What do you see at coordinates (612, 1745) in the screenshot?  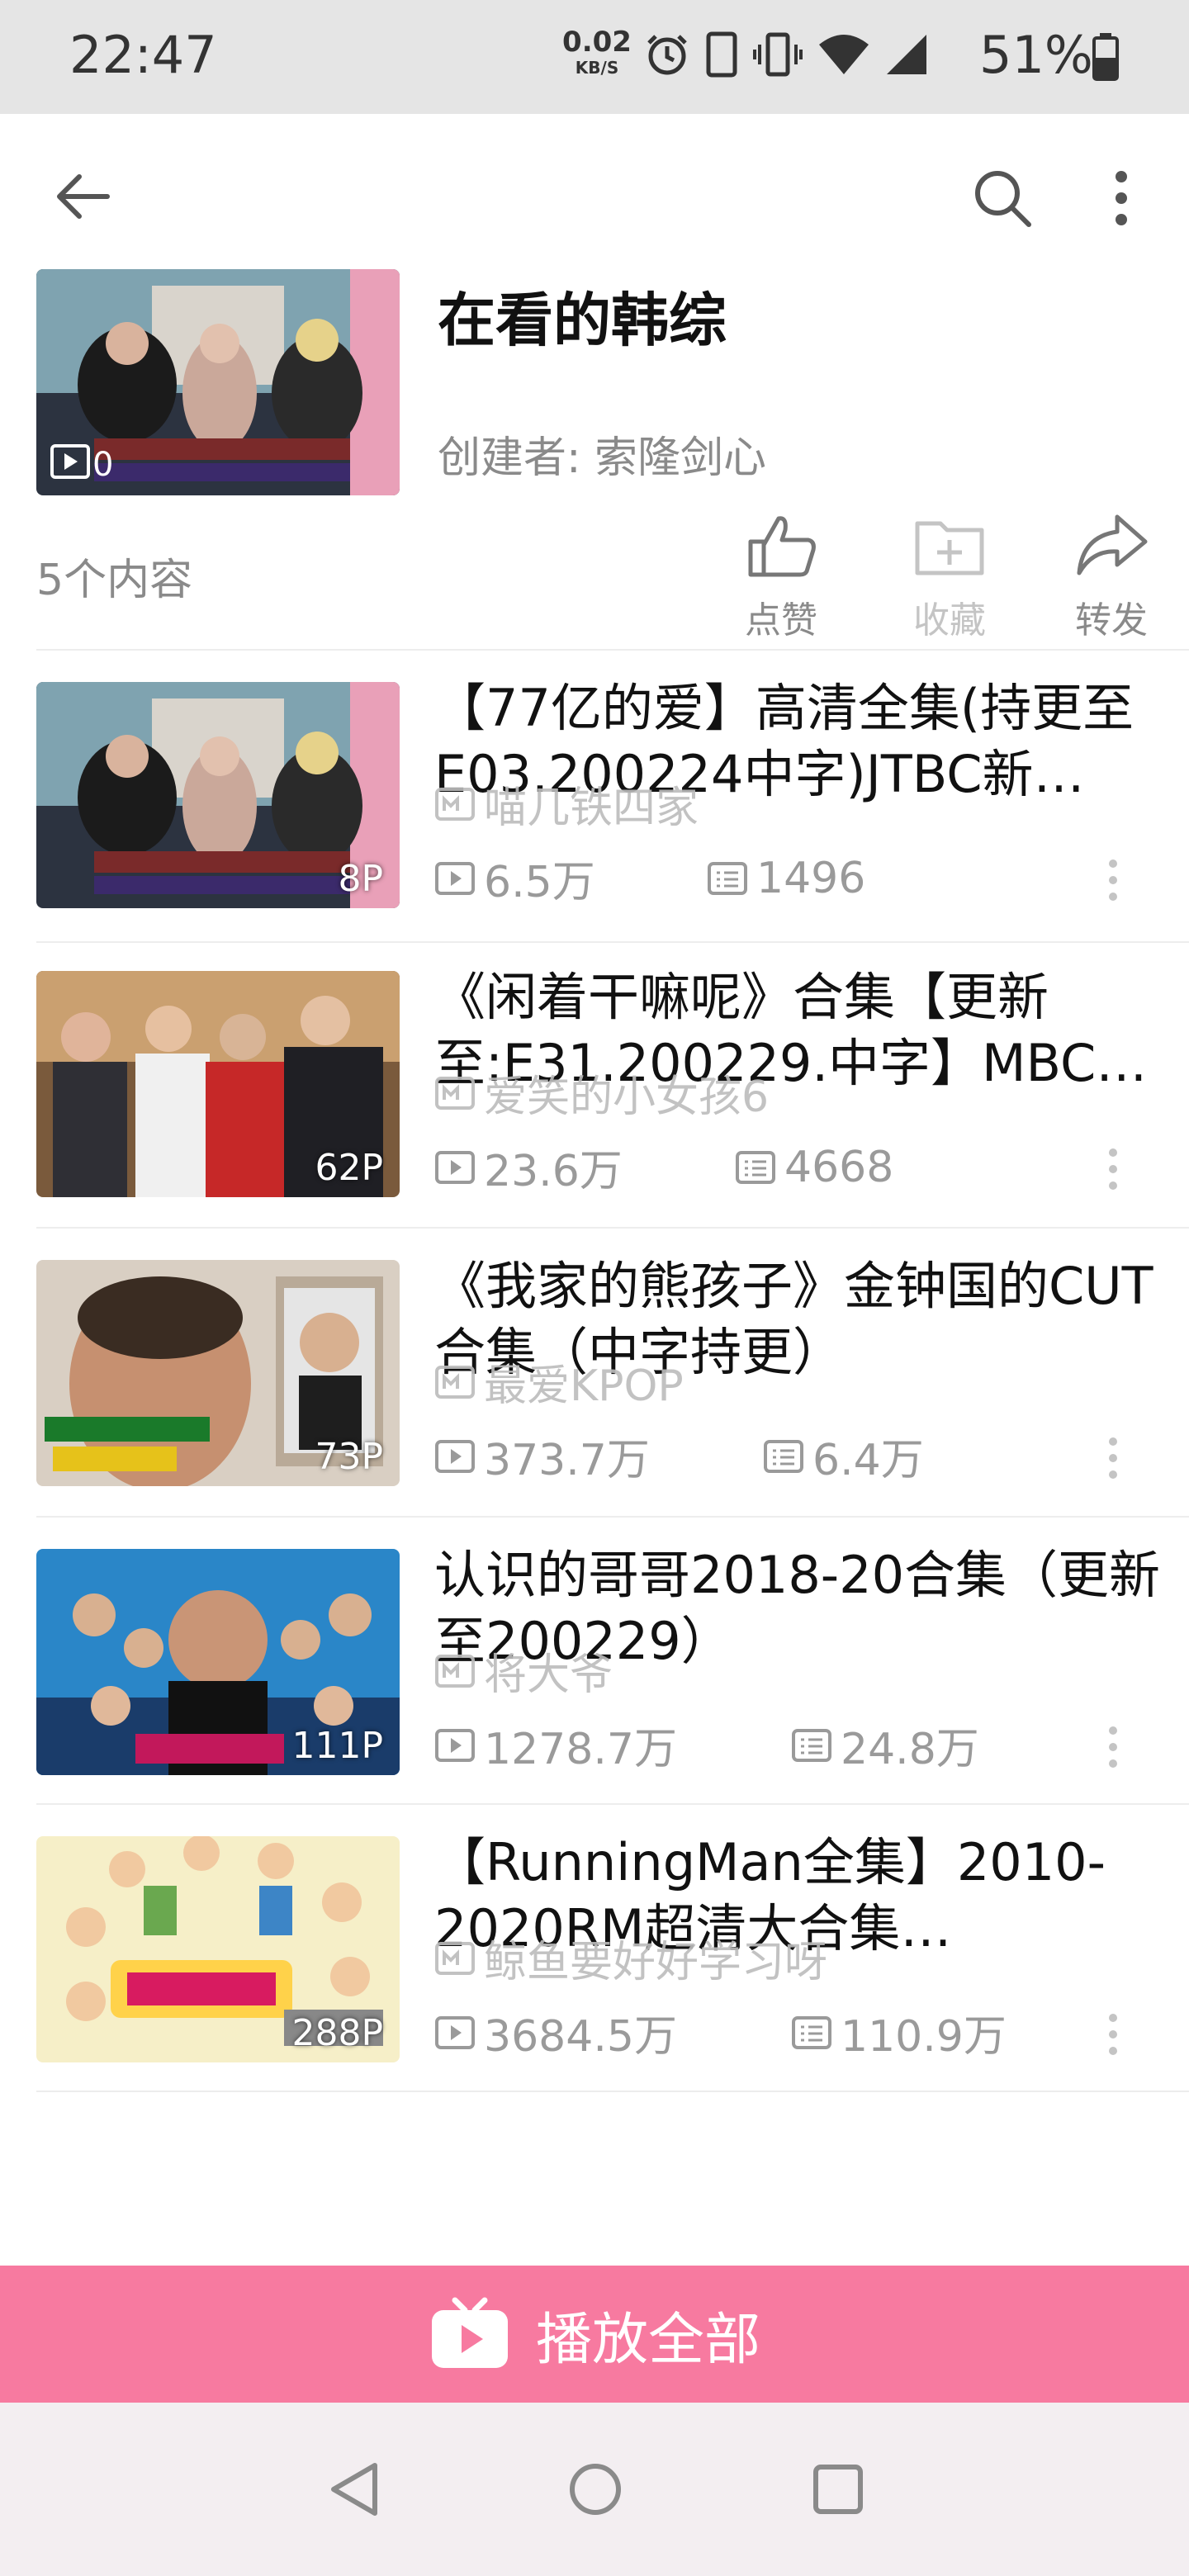 I see `play-count: 1278.7万` at bounding box center [612, 1745].